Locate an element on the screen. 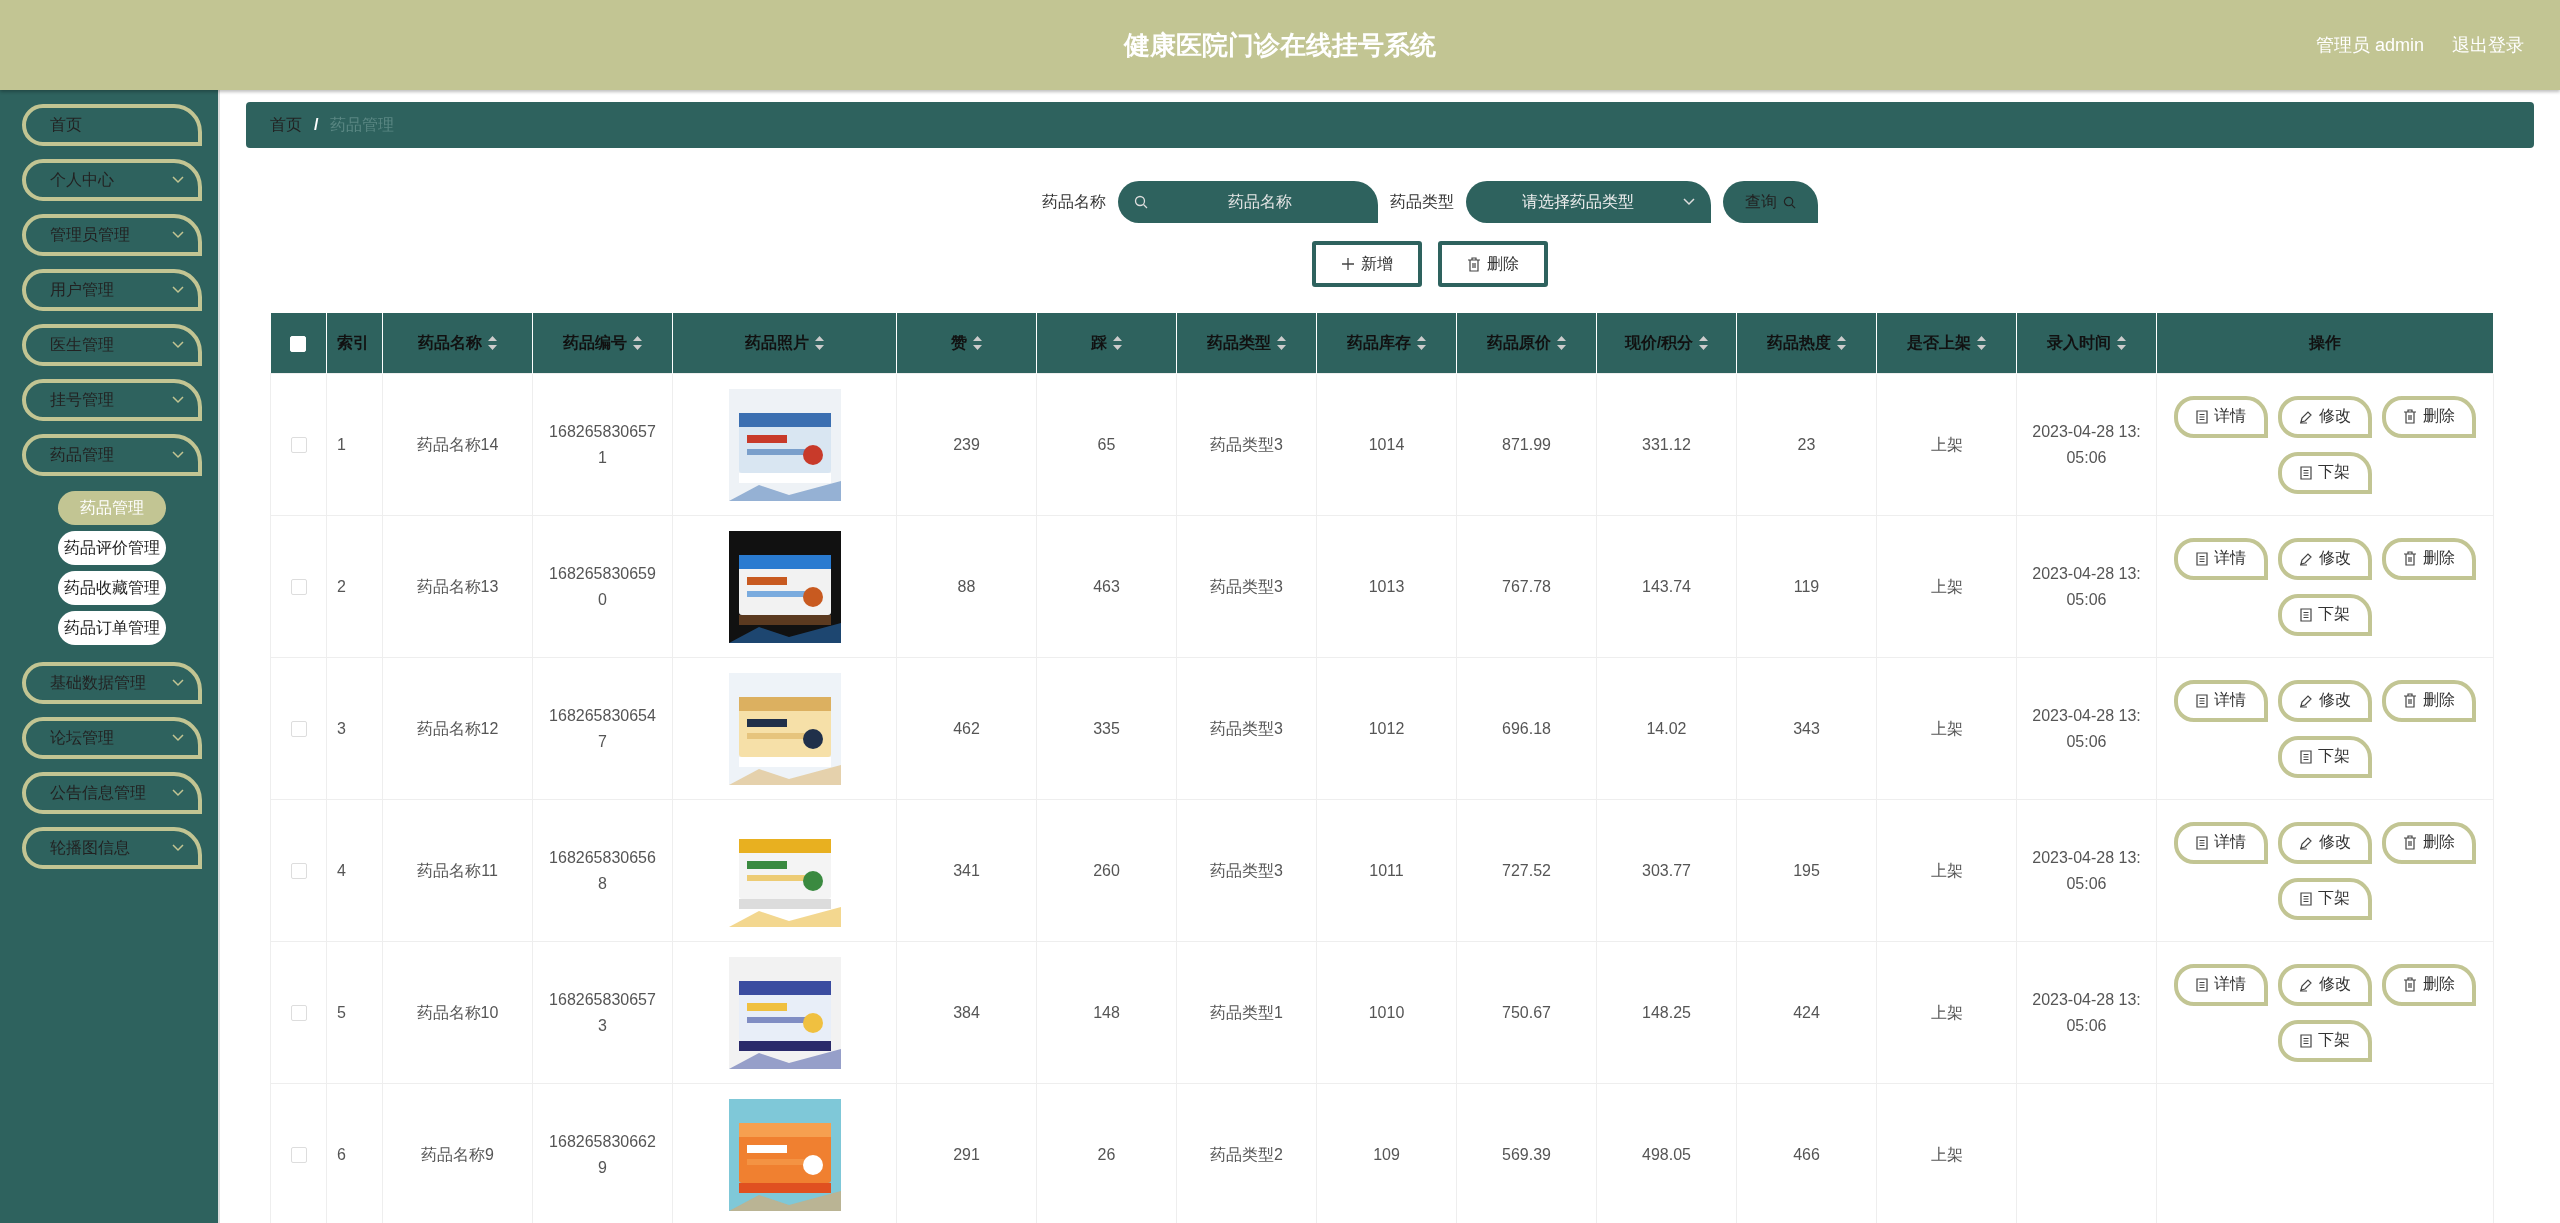 The height and width of the screenshot is (1223, 2560). submenu-item: 药品评价管理 is located at coordinates (112, 548).